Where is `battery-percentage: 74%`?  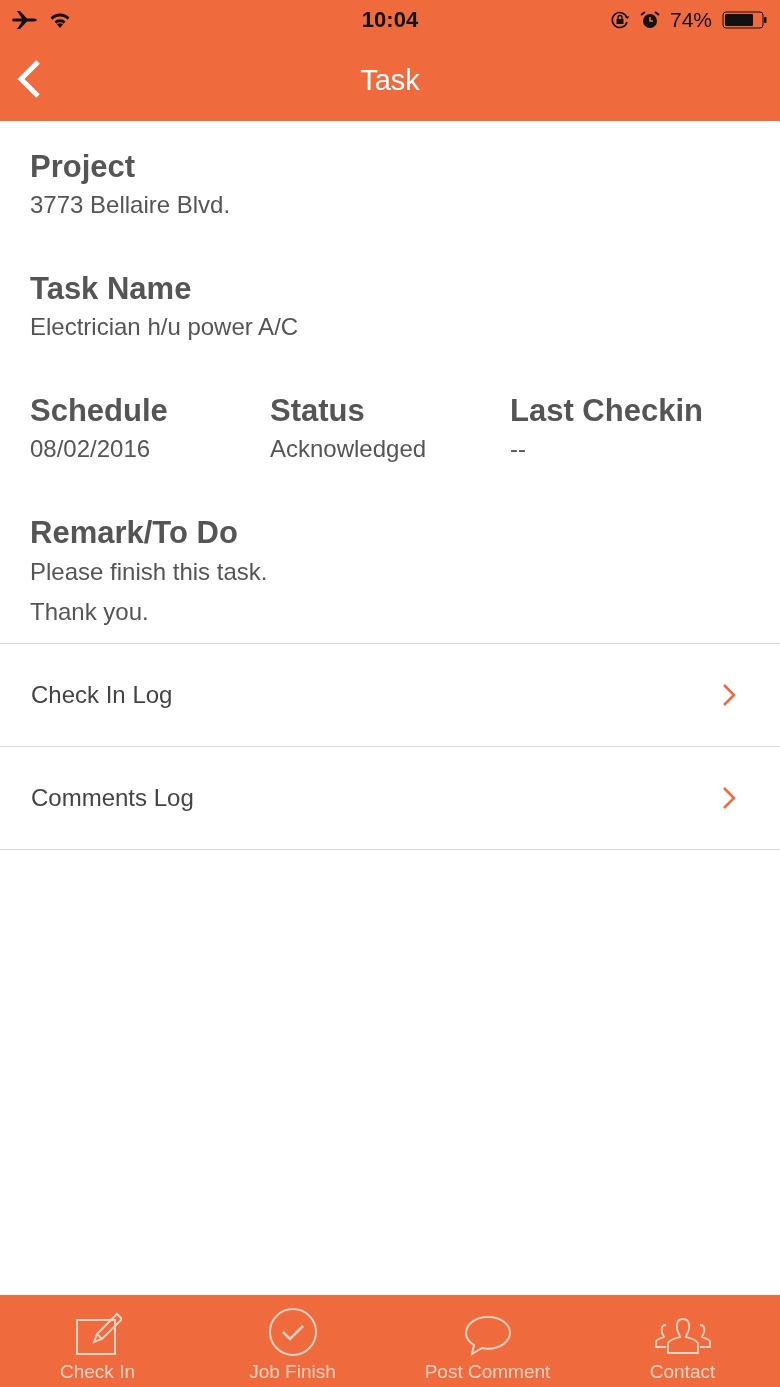
battery-percentage: 74% is located at coordinates (690, 20).